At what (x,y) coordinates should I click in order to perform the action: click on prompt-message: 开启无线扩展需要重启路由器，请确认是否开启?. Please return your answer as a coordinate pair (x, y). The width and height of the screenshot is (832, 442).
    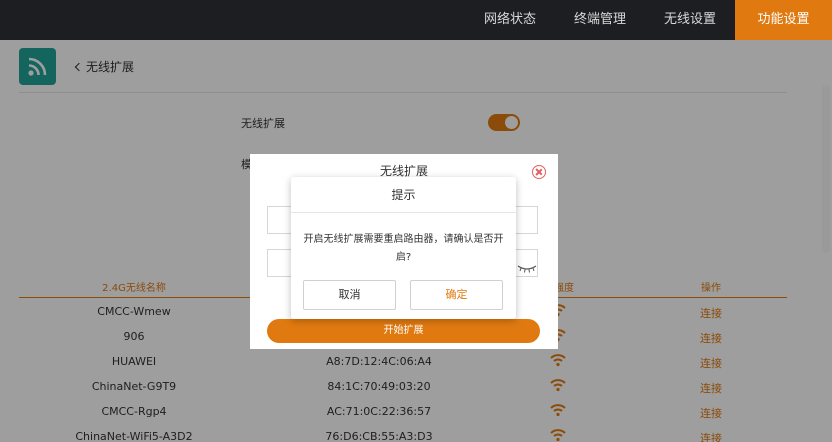
    Looking at the image, I should click on (403, 248).